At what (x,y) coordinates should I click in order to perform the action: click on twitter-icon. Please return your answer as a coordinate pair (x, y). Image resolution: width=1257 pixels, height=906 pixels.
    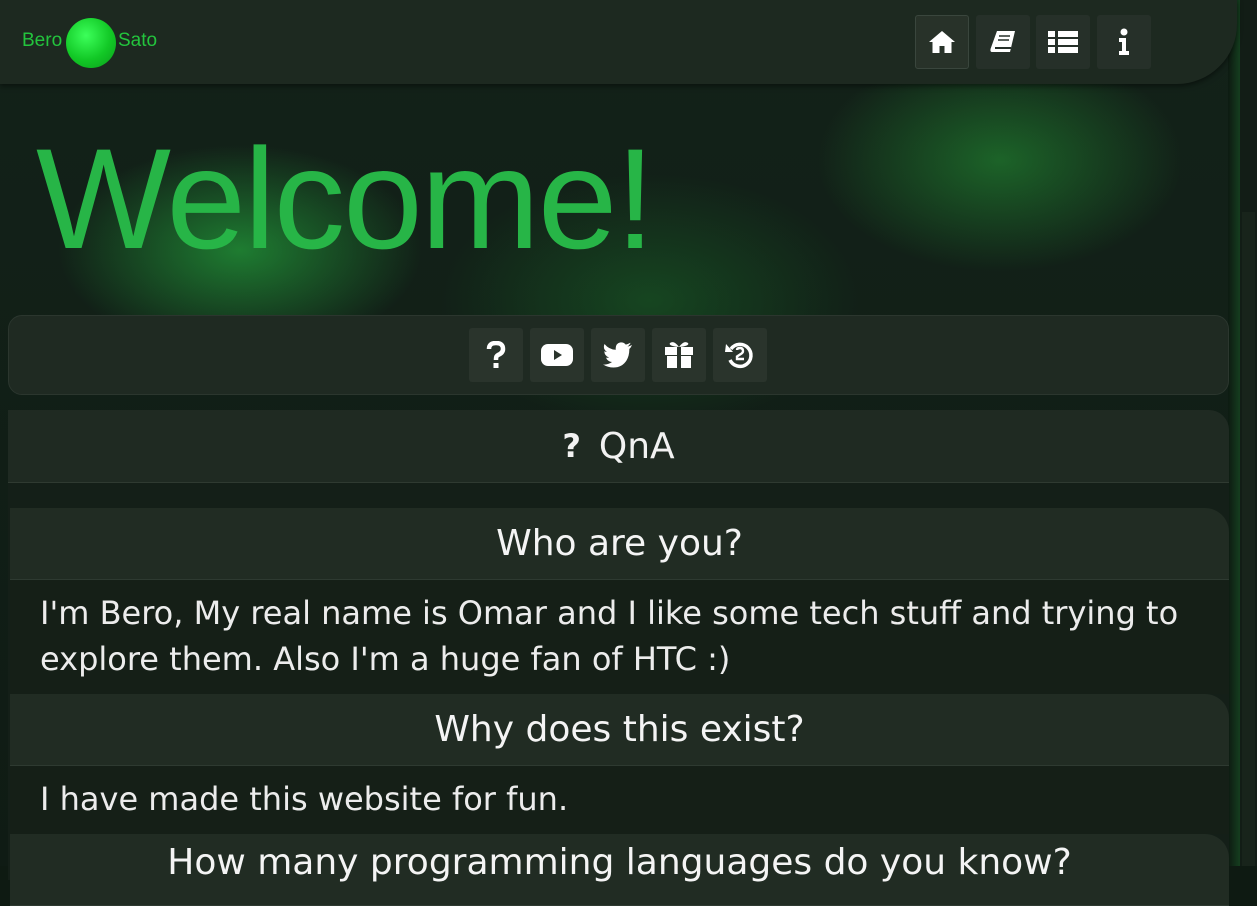
    Looking at the image, I should click on (617, 355).